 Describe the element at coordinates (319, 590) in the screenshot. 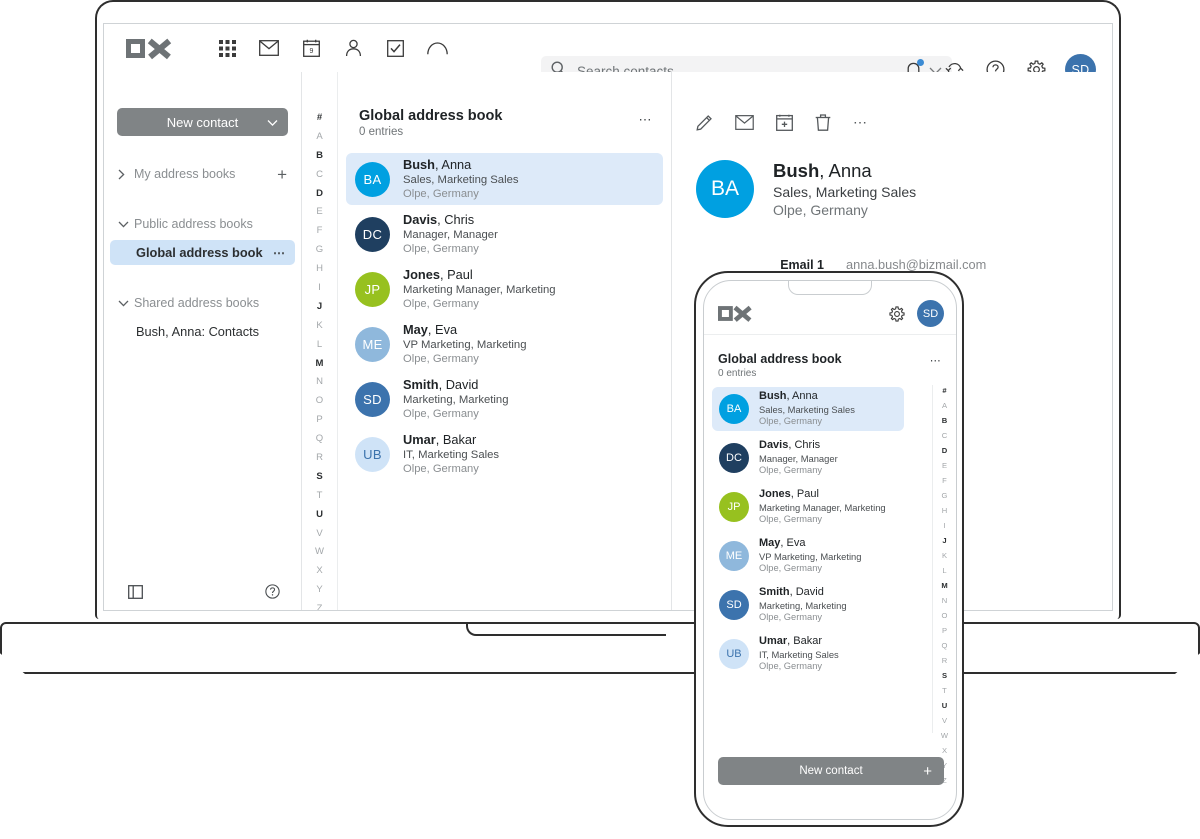

I see `alphabet-index-letter: Y` at that location.